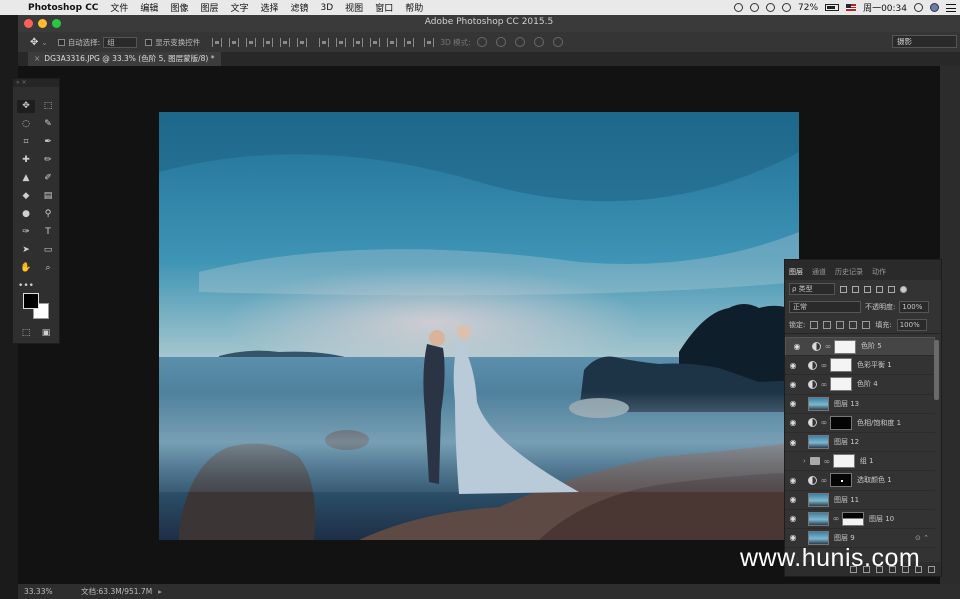 Image resolution: width=960 pixels, height=599 pixels. What do you see at coordinates (851, 7) in the screenshot?
I see `input-source-flag-icon` at bounding box center [851, 7].